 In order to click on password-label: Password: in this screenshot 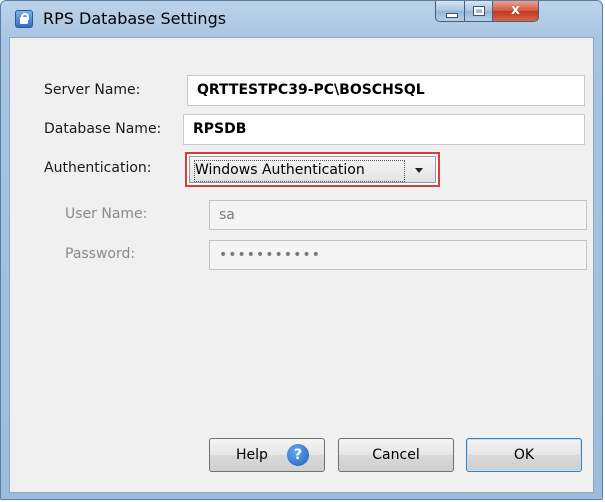, I will do `click(100, 254)`.